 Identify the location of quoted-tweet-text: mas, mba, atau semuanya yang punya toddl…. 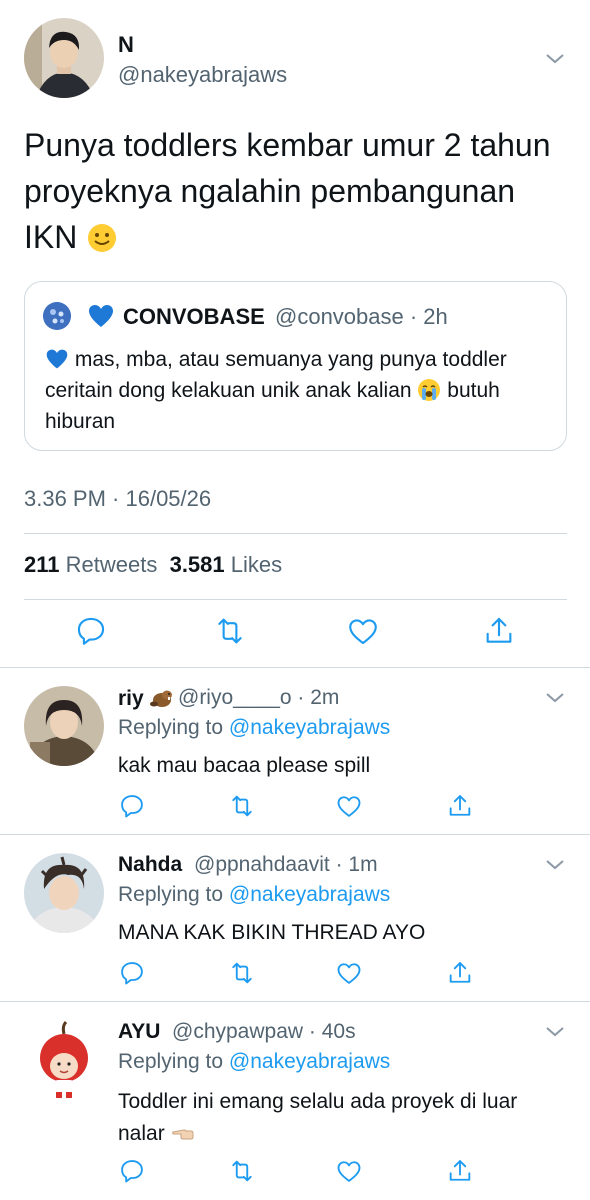
(295, 390).